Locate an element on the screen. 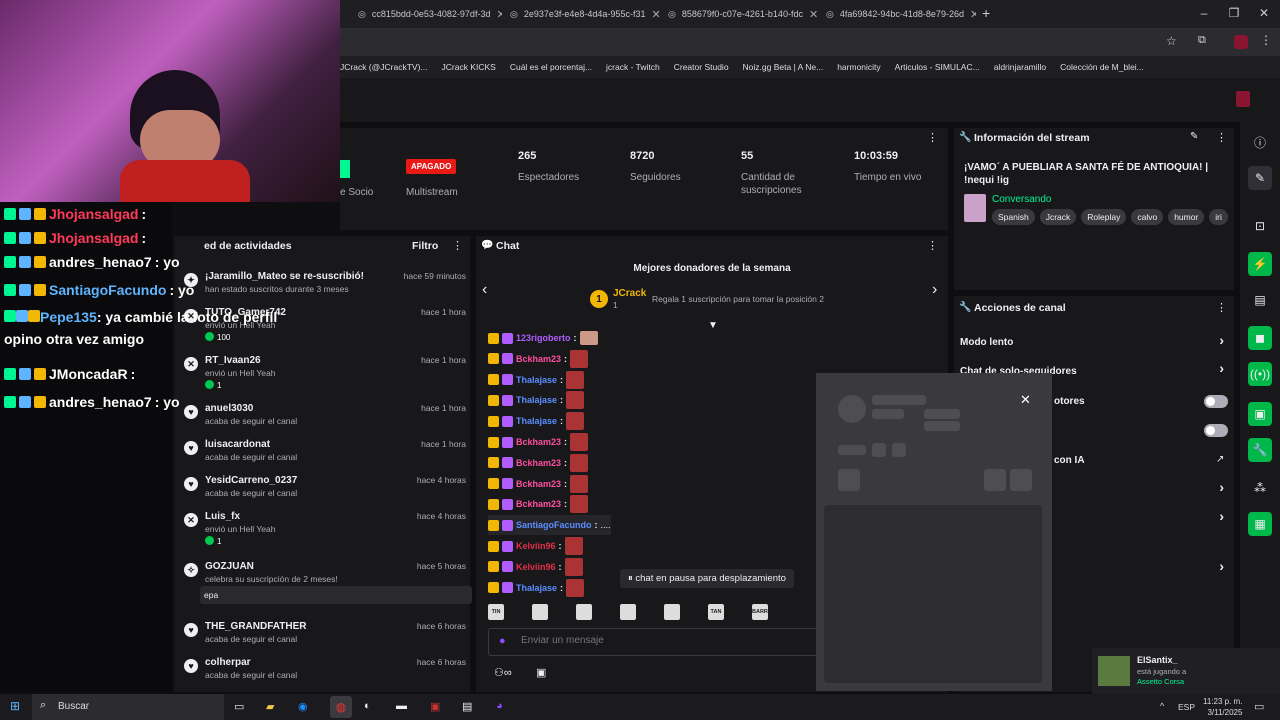  actions-menu-icon: ⋮ is located at coordinates (1221, 307).